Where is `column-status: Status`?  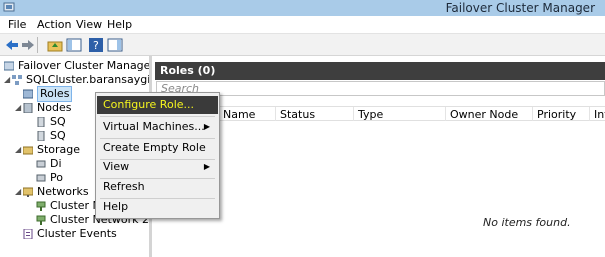 column-status: Status is located at coordinates (297, 114).